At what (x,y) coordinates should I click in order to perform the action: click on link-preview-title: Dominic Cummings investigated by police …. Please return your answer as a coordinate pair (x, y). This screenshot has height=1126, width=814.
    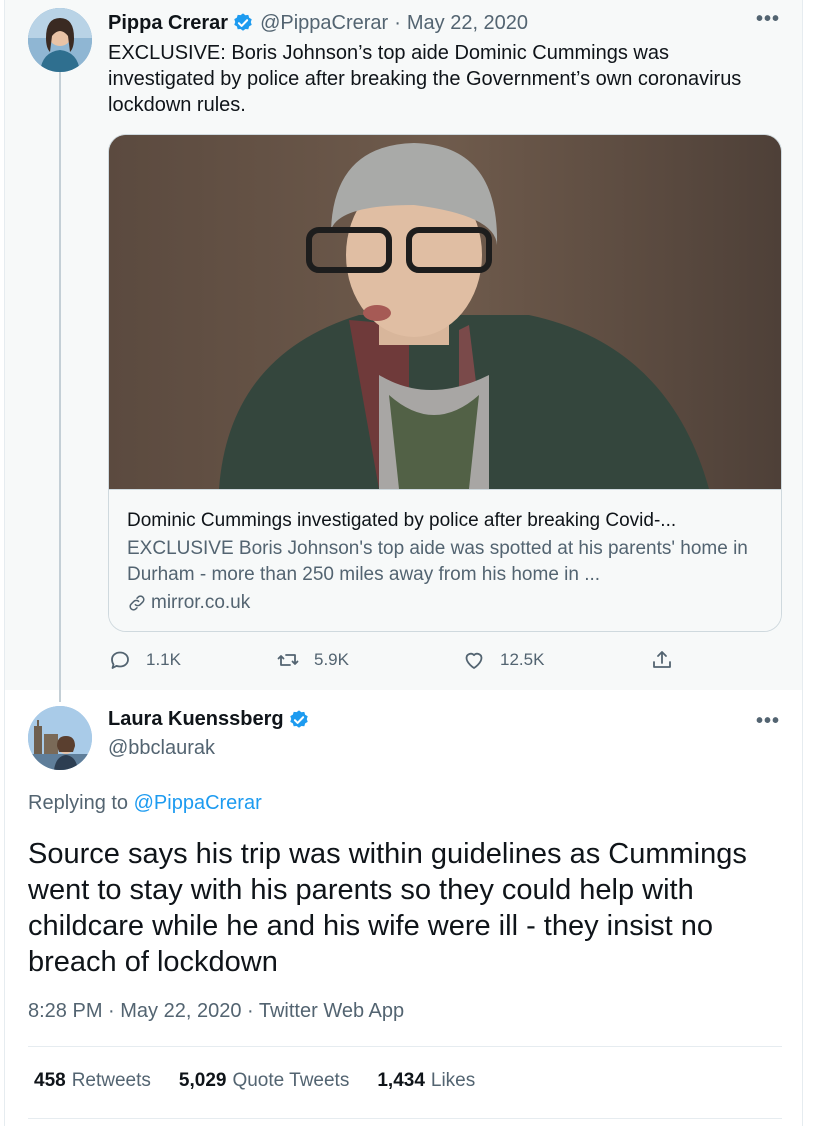
    Looking at the image, I should click on (447, 521).